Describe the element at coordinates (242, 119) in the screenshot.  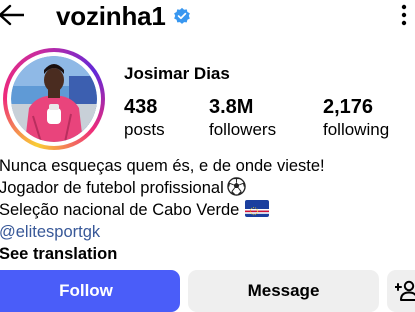
I see `followers-stat: 3.8M followers` at that location.